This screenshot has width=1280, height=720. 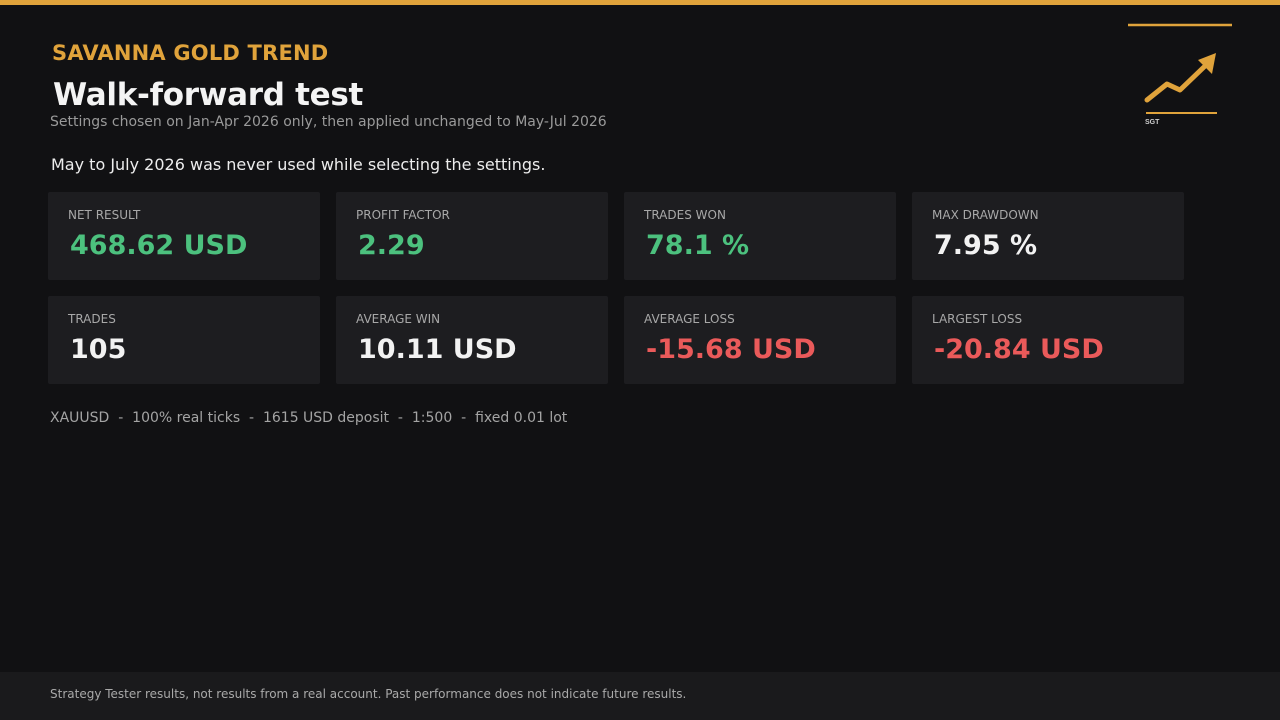 What do you see at coordinates (1019, 349) in the screenshot?
I see `metric-value: -20.84 USD` at bounding box center [1019, 349].